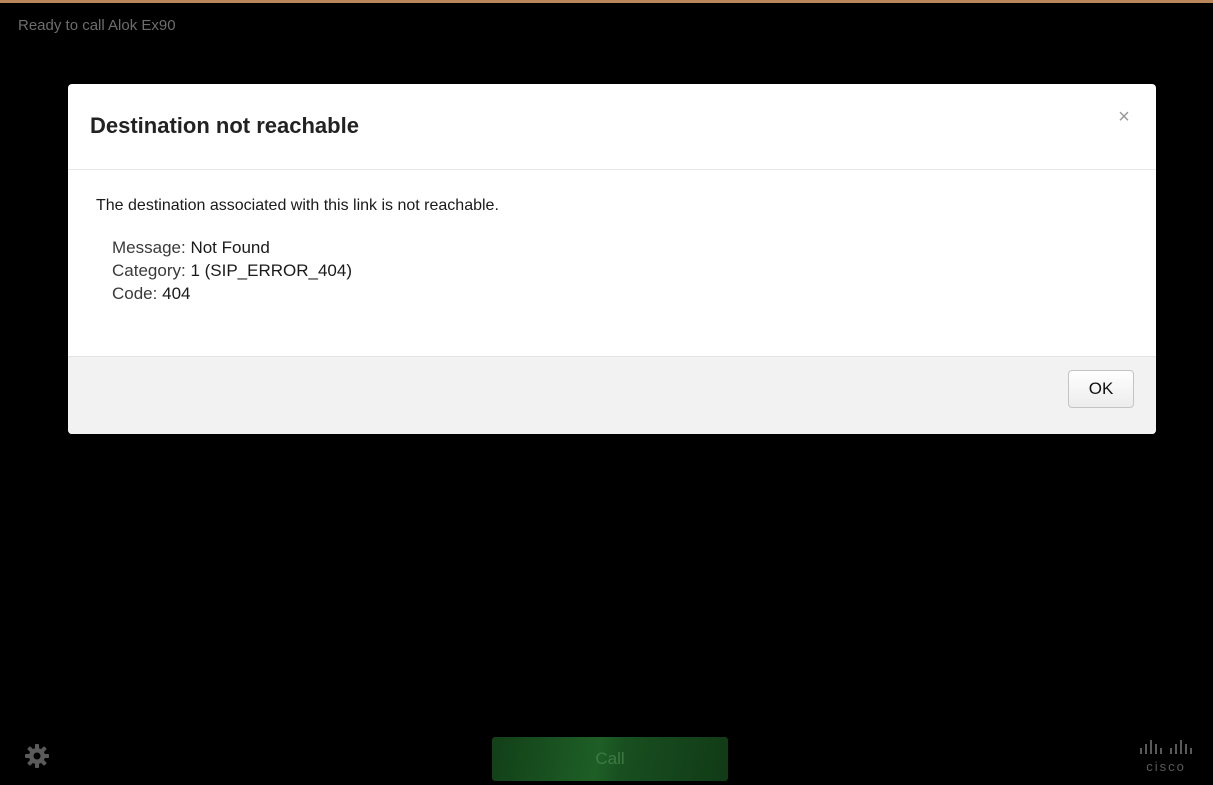  I want to click on dialog-footer: OK, so click(612, 395).